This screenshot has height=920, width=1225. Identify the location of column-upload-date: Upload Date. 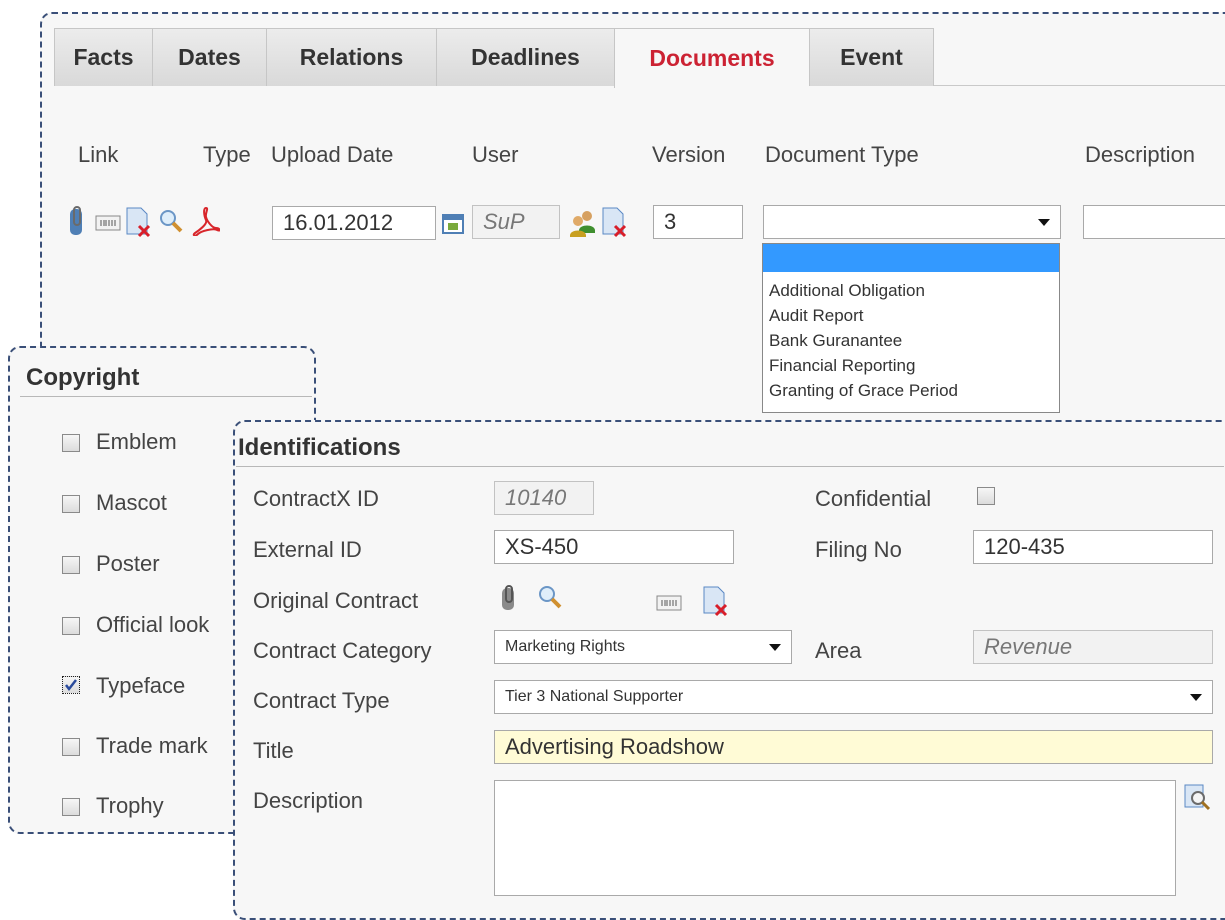
(332, 154).